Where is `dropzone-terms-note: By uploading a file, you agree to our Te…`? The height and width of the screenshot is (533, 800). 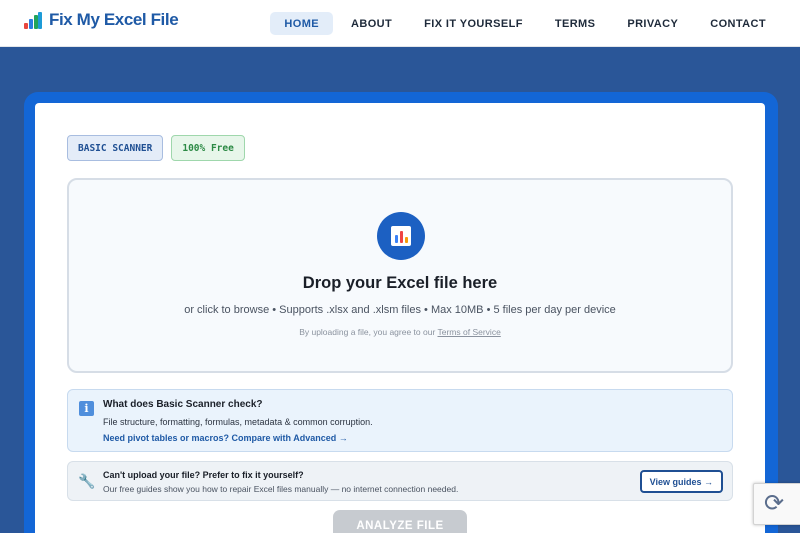
dropzone-terms-note: By uploading a file, you agree to our Te… is located at coordinates (400, 332).